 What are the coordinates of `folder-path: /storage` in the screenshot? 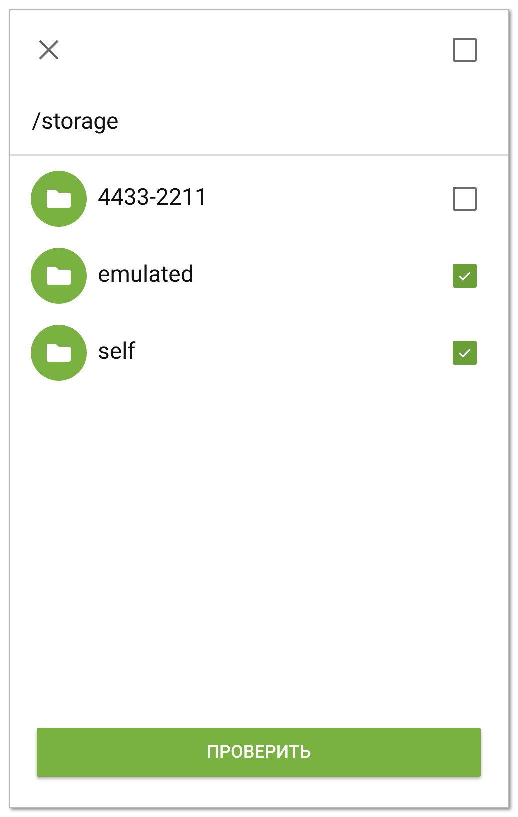 It's located at (75, 121).